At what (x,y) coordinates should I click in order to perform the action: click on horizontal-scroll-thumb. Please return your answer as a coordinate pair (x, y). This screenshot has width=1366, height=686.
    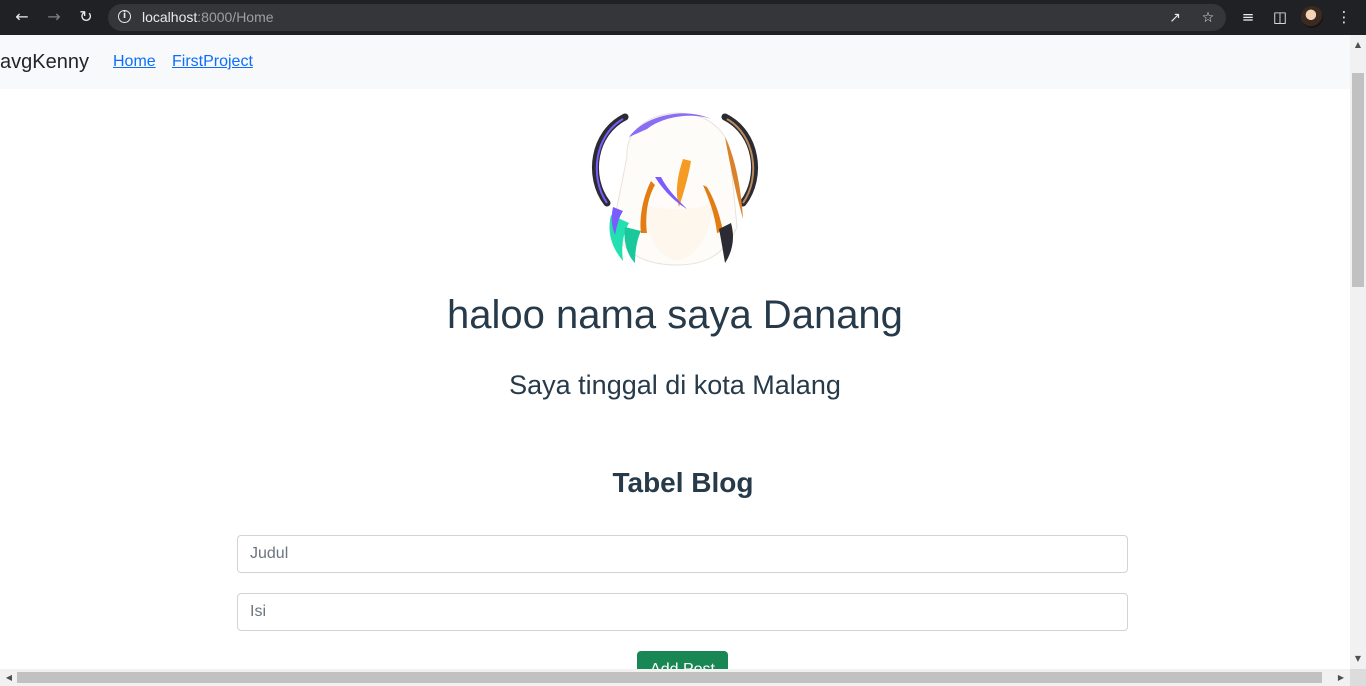
    Looking at the image, I should click on (669, 677).